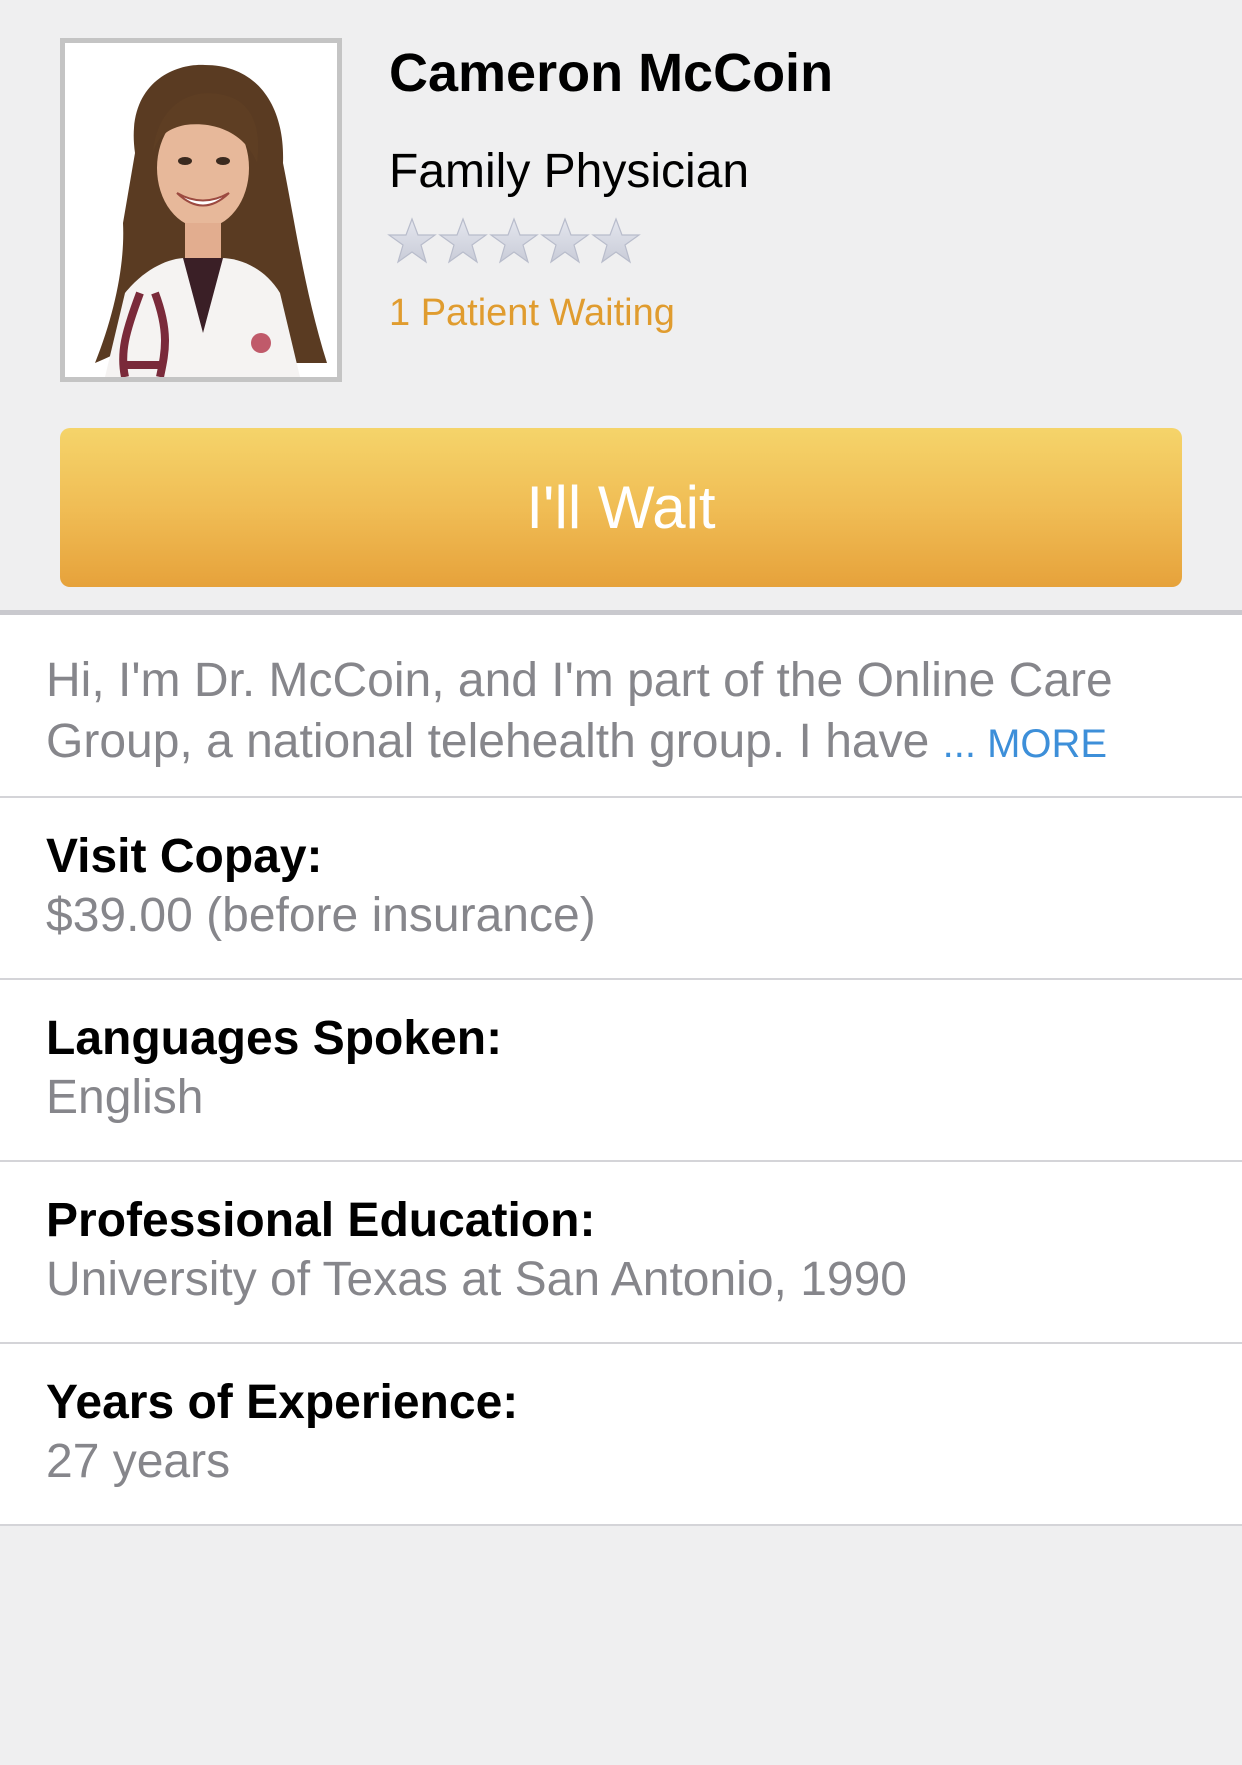 The height and width of the screenshot is (1765, 1242). I want to click on doctor-portrait-image, so click(201, 210).